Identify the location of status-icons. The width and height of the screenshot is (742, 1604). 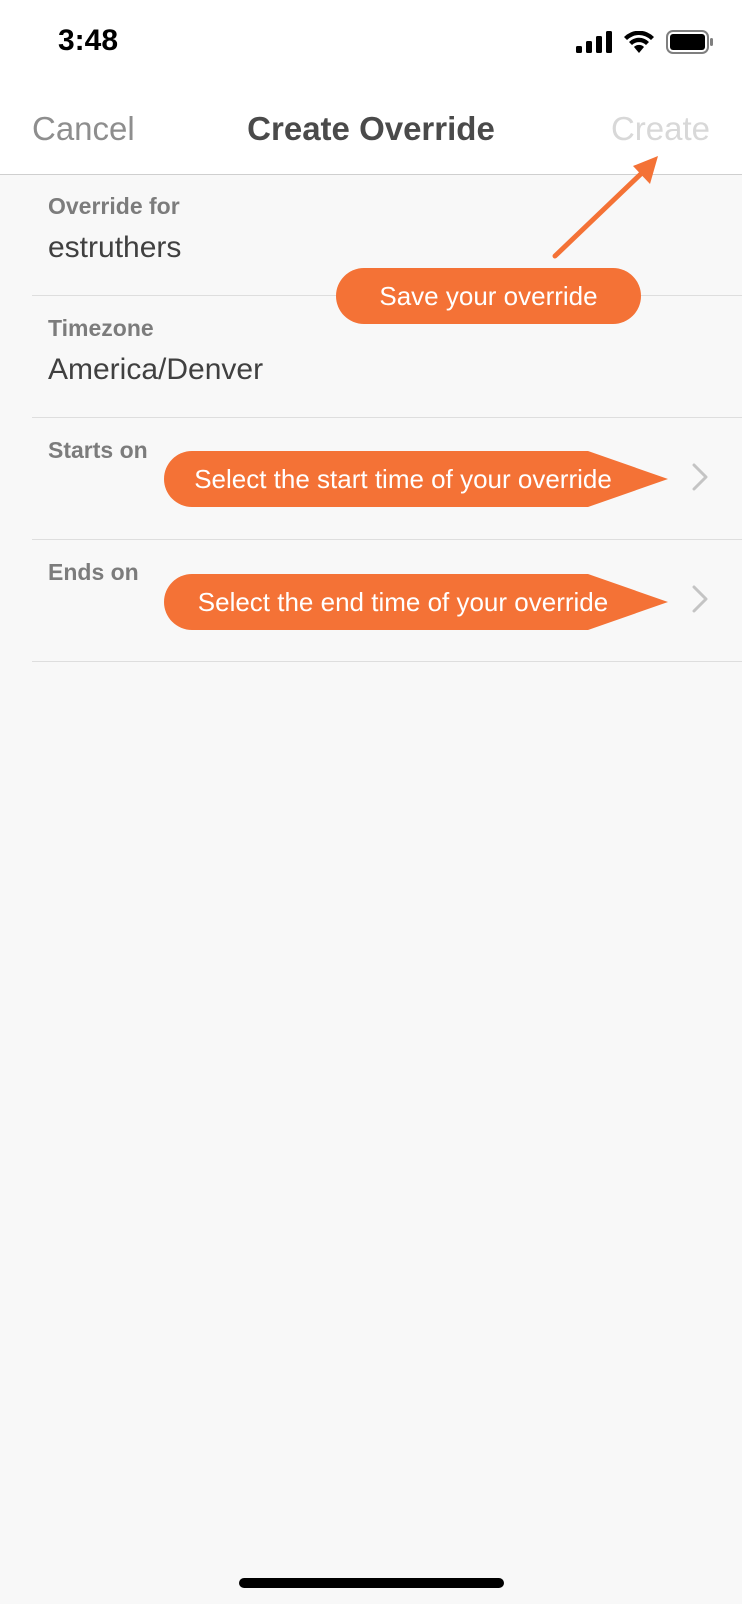
(645, 42).